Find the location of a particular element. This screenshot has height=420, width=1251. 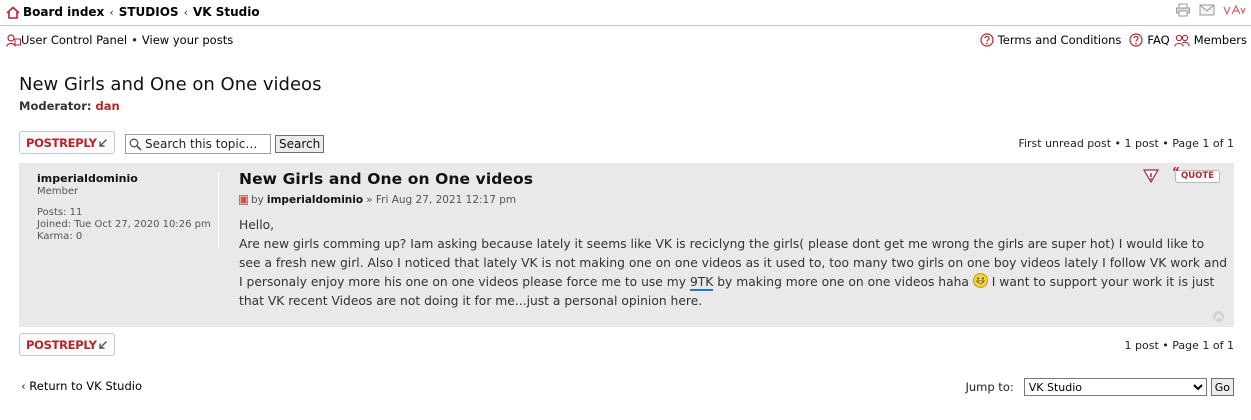

terms-and-conditions-link: Terms and Conditions is located at coordinates (1060, 40).